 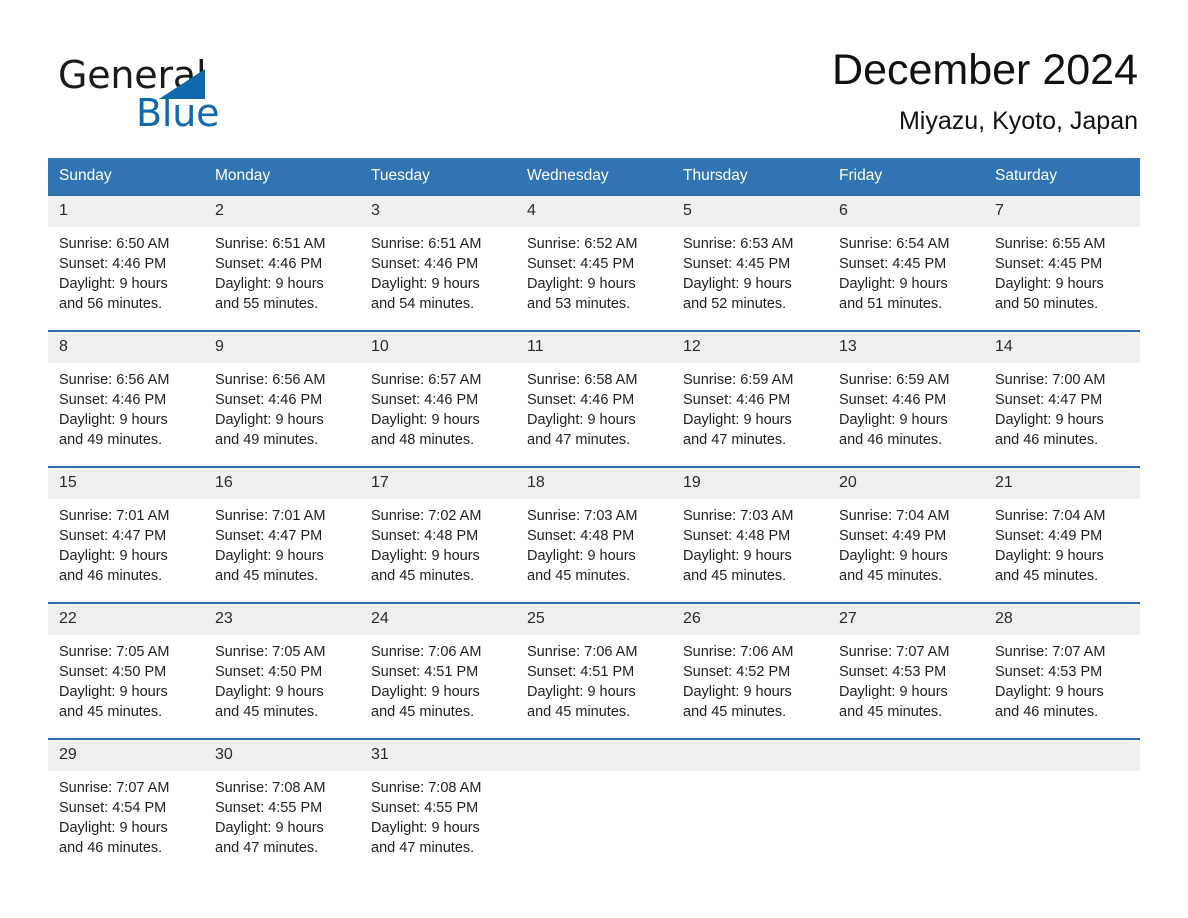 I want to click on sunrise-text: Sunrise: 7:01 AM, so click(x=270, y=516).